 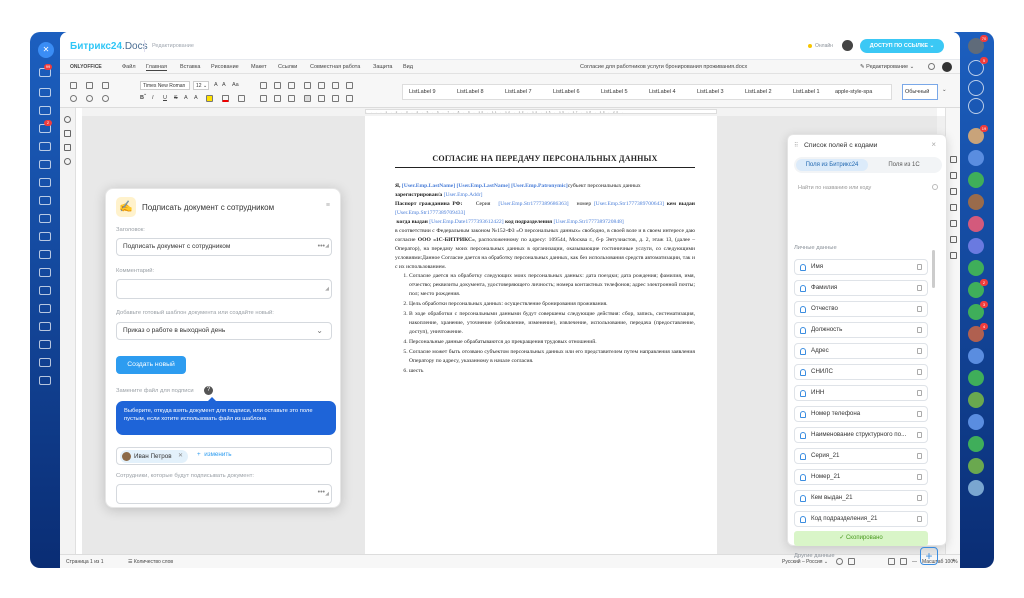 I want to click on template-select: Приказ о работе в выходной день ⌄, so click(x=224, y=331).